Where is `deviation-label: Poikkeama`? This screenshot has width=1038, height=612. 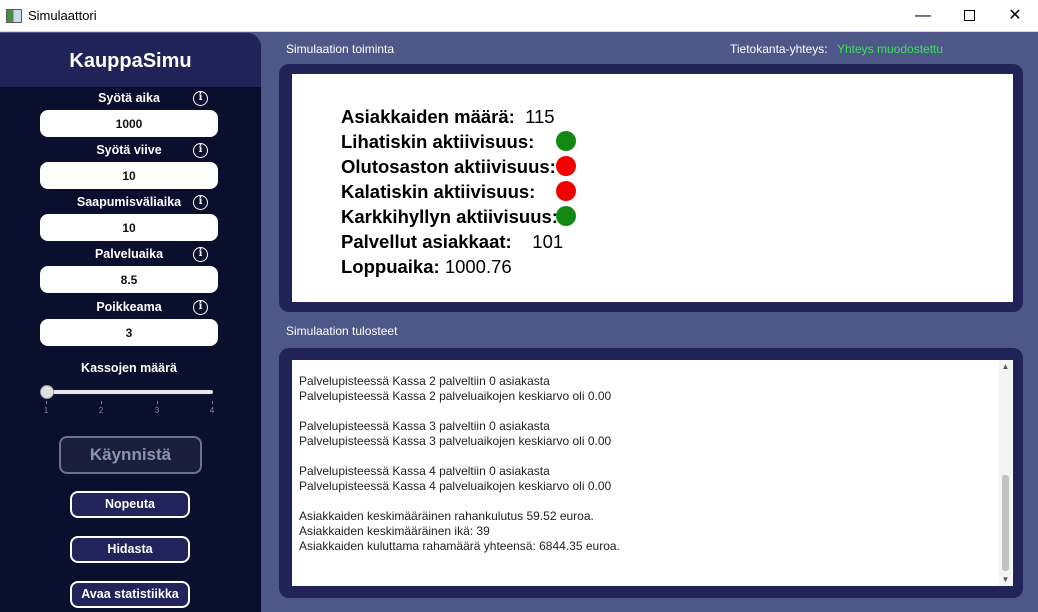 deviation-label: Poikkeama is located at coordinates (129, 307).